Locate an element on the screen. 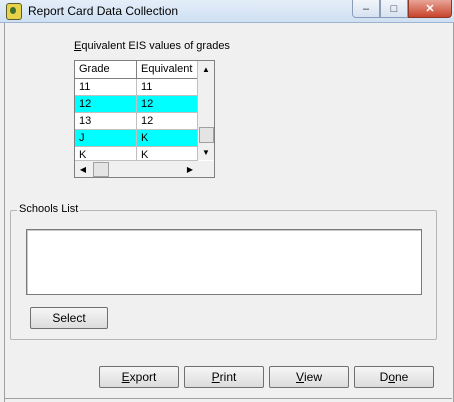 Image resolution: width=454 pixels, height=402 pixels. grades-grid-label: Equivalent EIS values of grades is located at coordinates (152, 46).